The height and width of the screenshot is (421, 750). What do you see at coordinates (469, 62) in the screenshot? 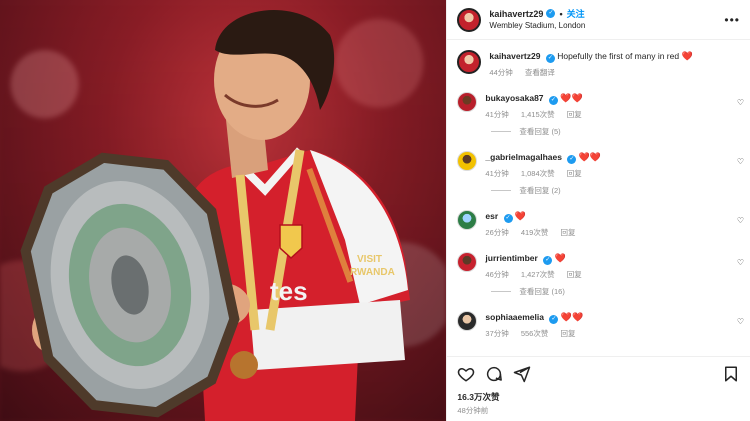
I see `caption-avatar` at bounding box center [469, 62].